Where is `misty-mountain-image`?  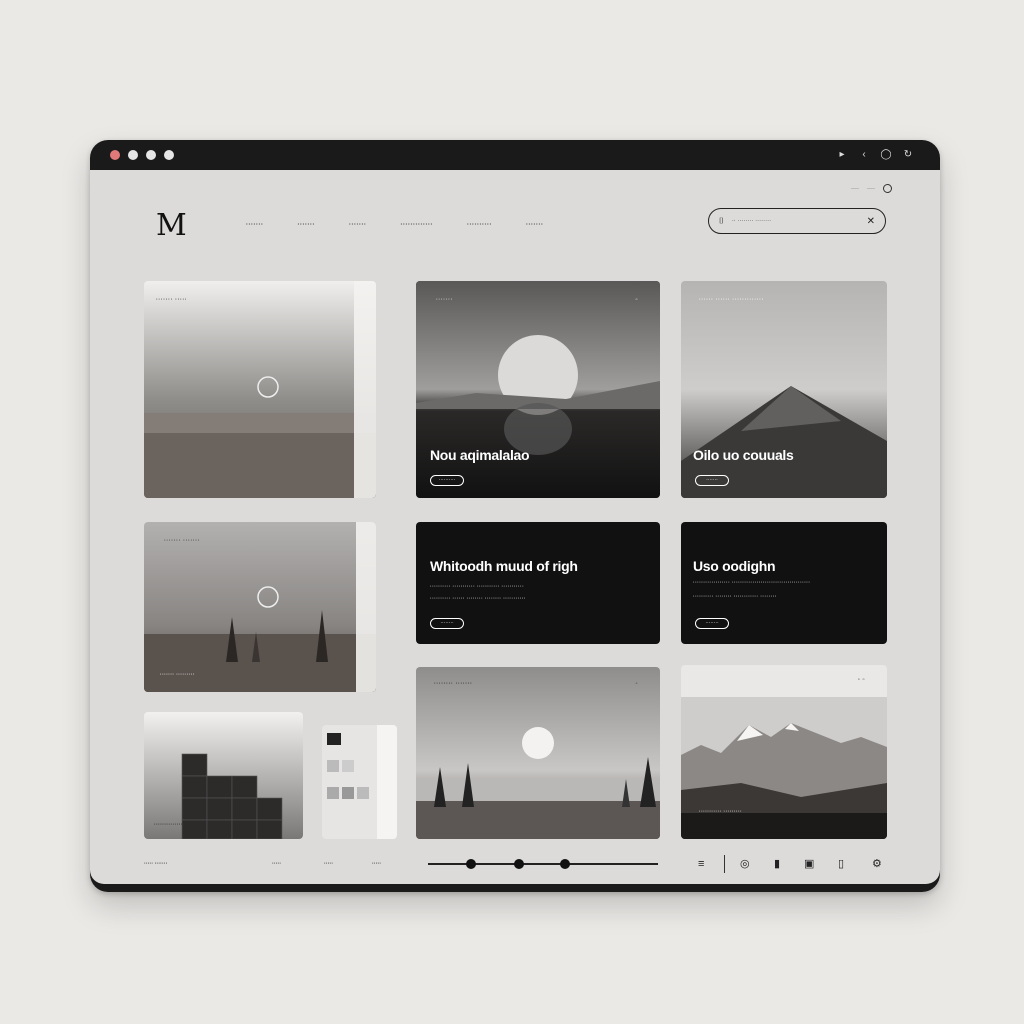 misty-mountain-image is located at coordinates (784, 389).